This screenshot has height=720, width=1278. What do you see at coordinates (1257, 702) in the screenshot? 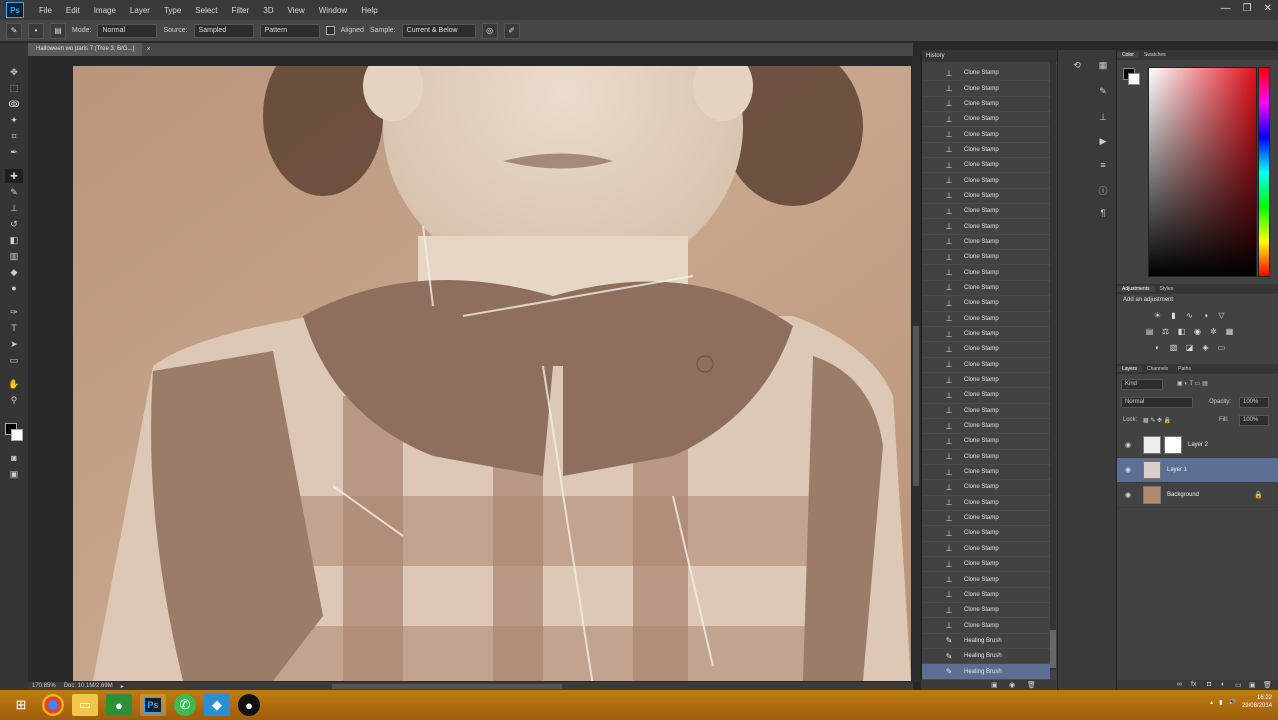
I see `clock: 16:22 29/08/2014` at bounding box center [1257, 702].